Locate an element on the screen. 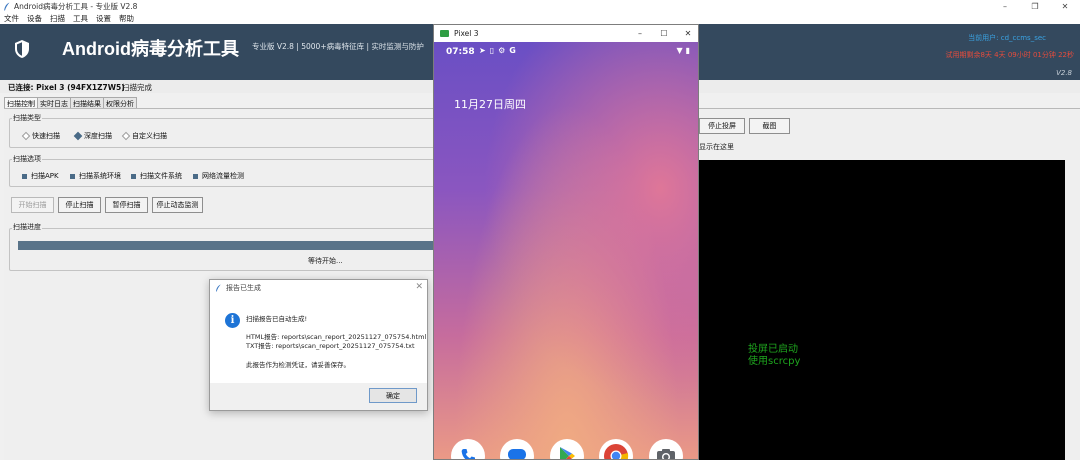 The width and height of the screenshot is (1080, 460). scan-progress-bar is located at coordinates (225, 245).